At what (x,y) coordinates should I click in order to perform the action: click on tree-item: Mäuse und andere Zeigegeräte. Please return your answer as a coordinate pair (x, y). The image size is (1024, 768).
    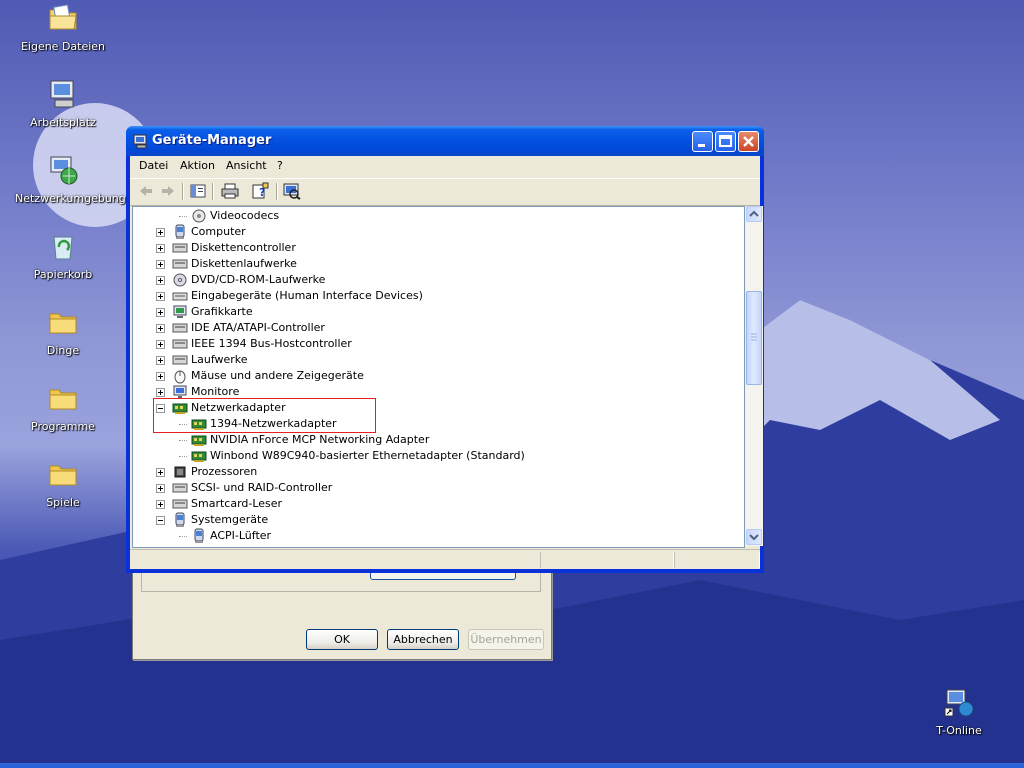
    Looking at the image, I should click on (438, 376).